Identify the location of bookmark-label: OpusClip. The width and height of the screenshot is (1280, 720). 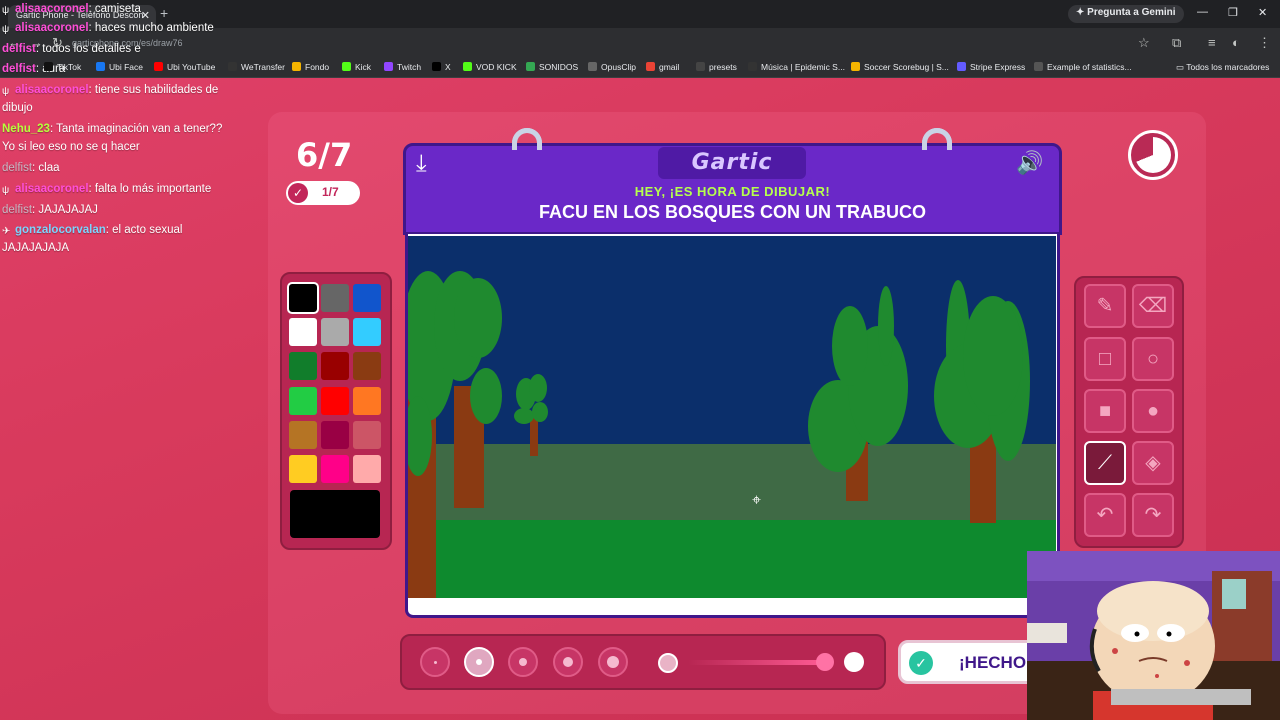
(618, 67).